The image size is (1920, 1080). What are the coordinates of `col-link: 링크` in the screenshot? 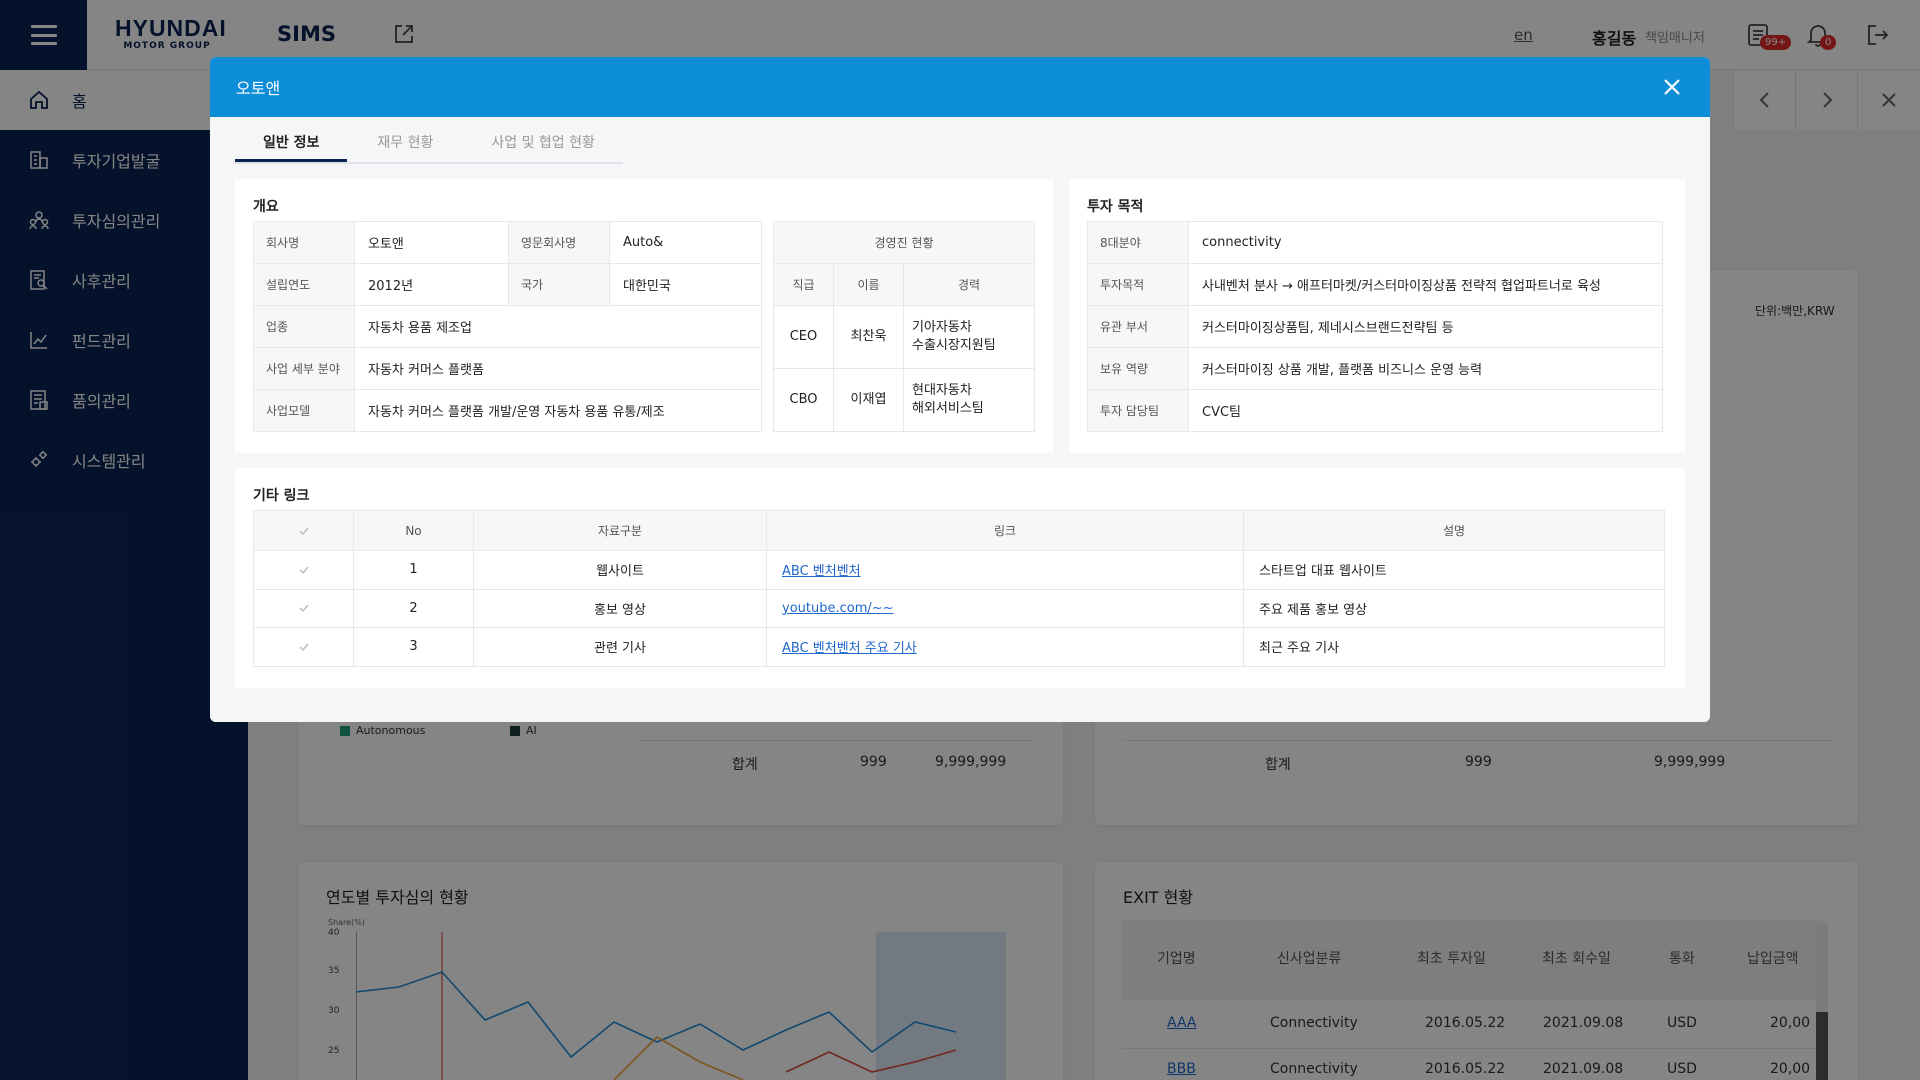 It's located at (1005, 530).